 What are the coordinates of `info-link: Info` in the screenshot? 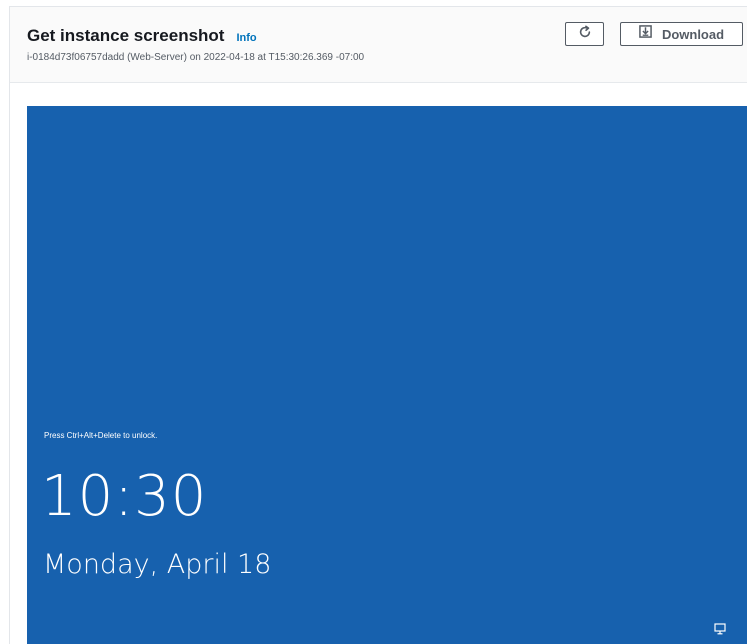 It's located at (246, 38).